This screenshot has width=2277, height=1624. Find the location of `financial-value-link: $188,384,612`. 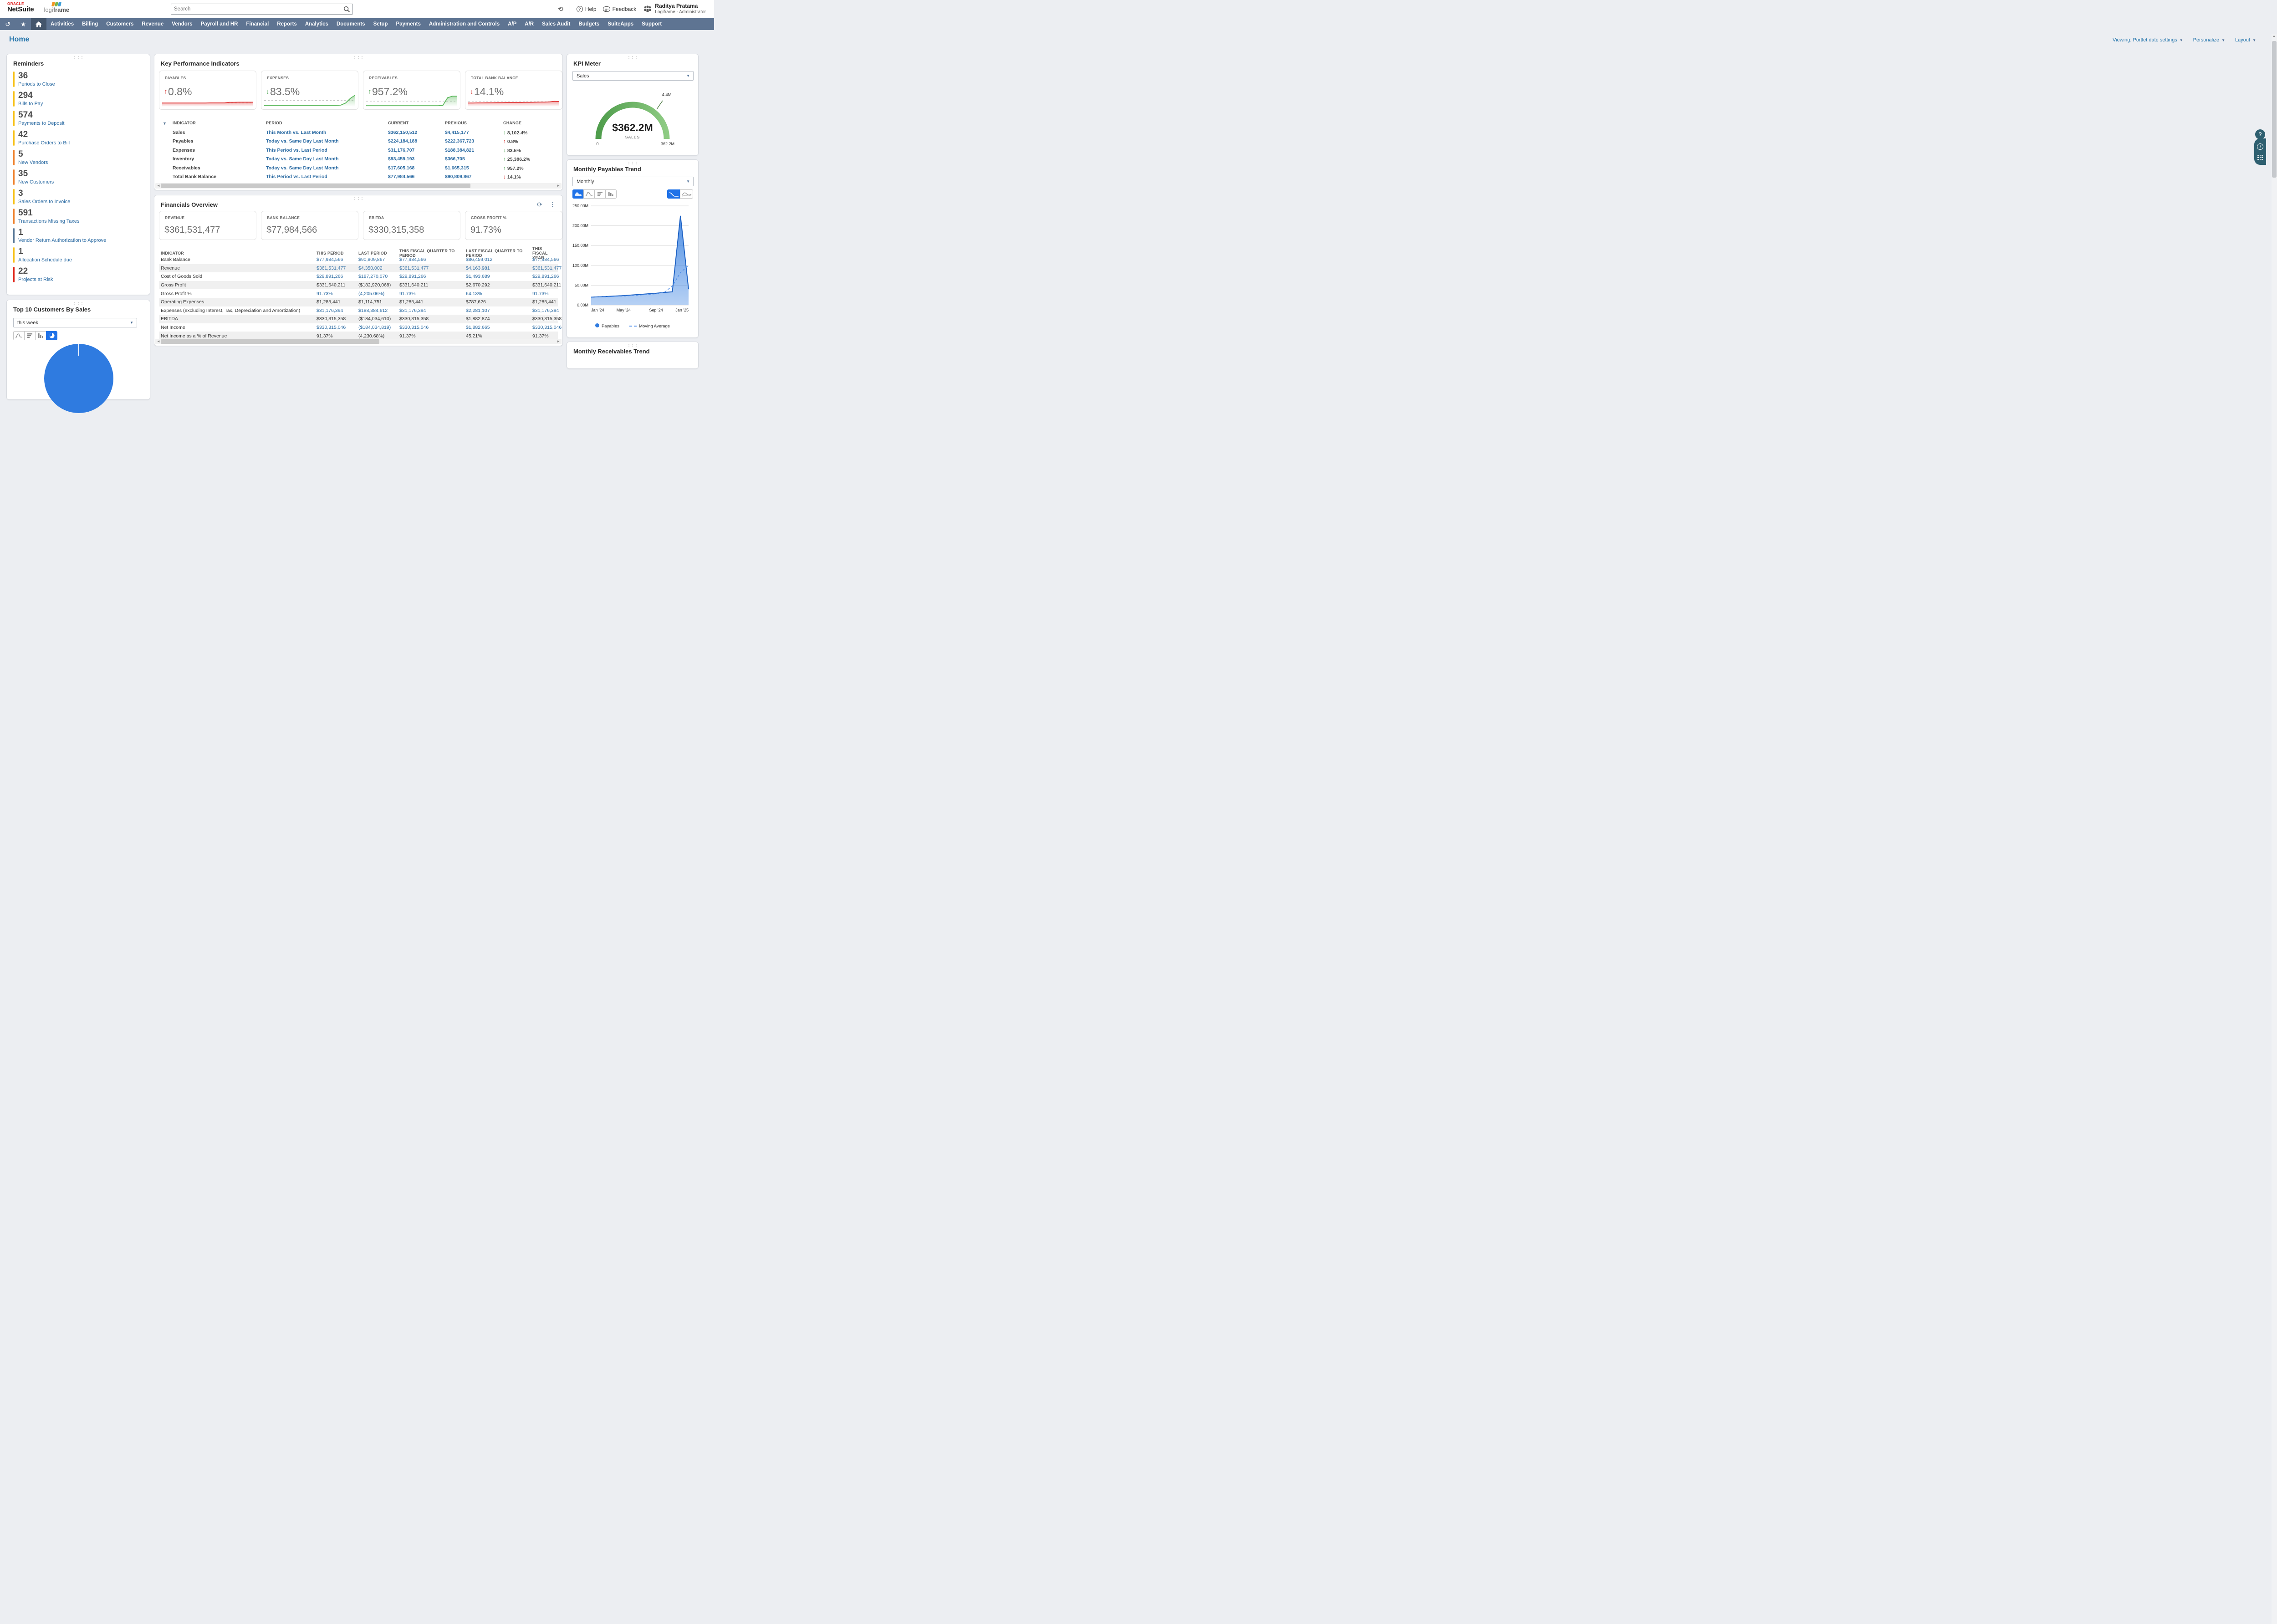

financial-value-link: $188,384,612 is located at coordinates (379, 310).